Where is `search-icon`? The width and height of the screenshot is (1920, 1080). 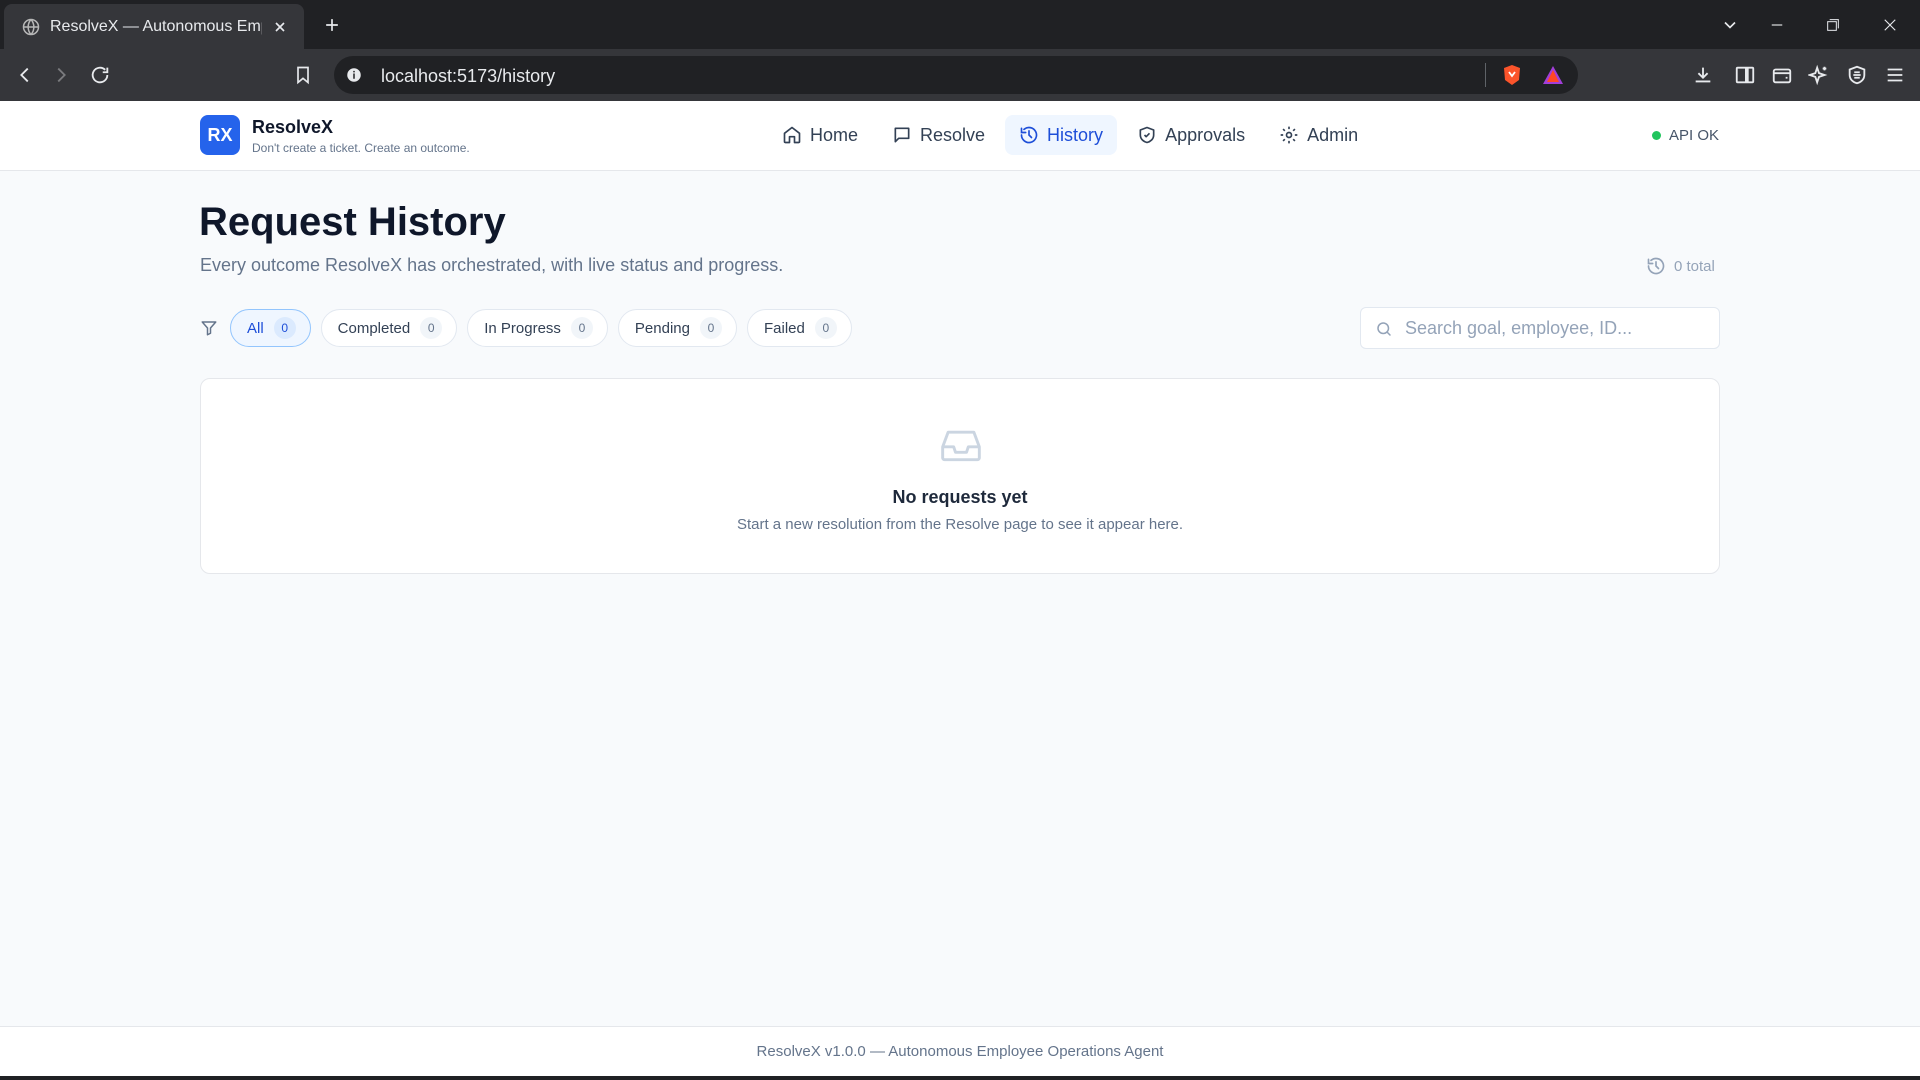
search-icon is located at coordinates (1384, 329).